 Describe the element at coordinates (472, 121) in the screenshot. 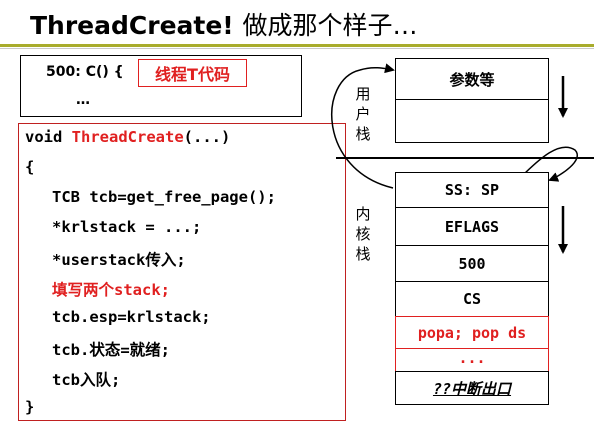

I see `user-stack-cell-empty` at that location.